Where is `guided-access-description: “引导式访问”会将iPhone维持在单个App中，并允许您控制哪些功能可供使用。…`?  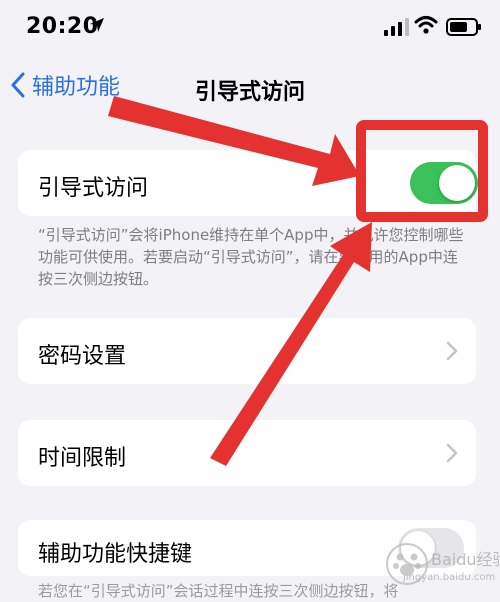 guided-access-description: “引导式访问”会将iPhone维持在单个App中，并允许您控制哪些功能可供使用。… is located at coordinates (251, 257).